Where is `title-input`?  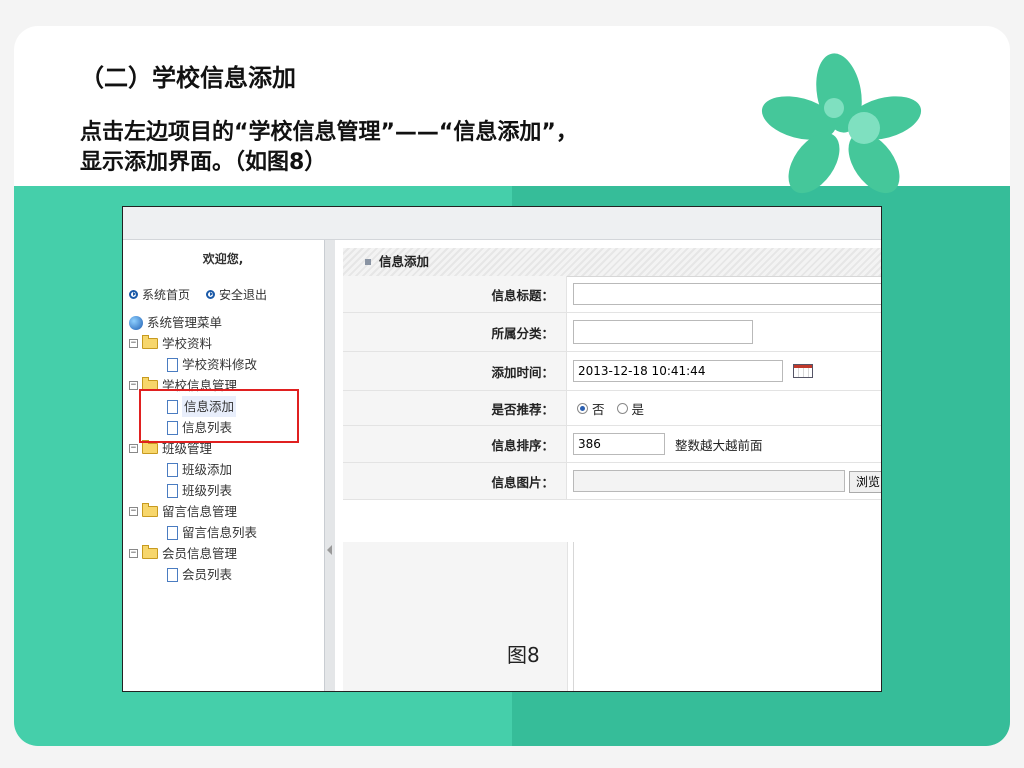 title-input is located at coordinates (727, 294).